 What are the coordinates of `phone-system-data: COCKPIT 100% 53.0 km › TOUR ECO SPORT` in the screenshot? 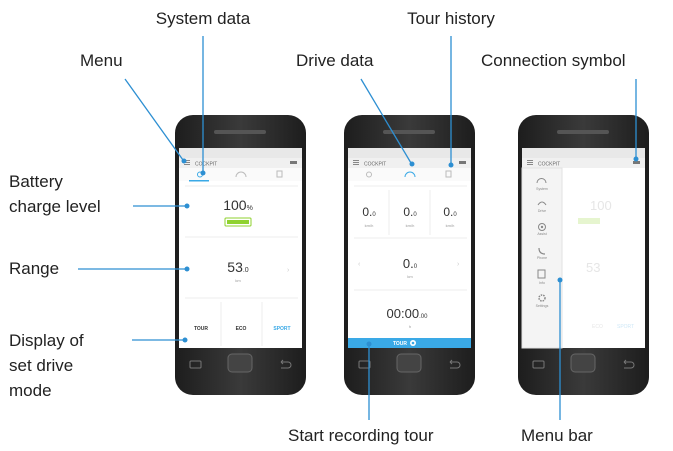 It's located at (240, 255).